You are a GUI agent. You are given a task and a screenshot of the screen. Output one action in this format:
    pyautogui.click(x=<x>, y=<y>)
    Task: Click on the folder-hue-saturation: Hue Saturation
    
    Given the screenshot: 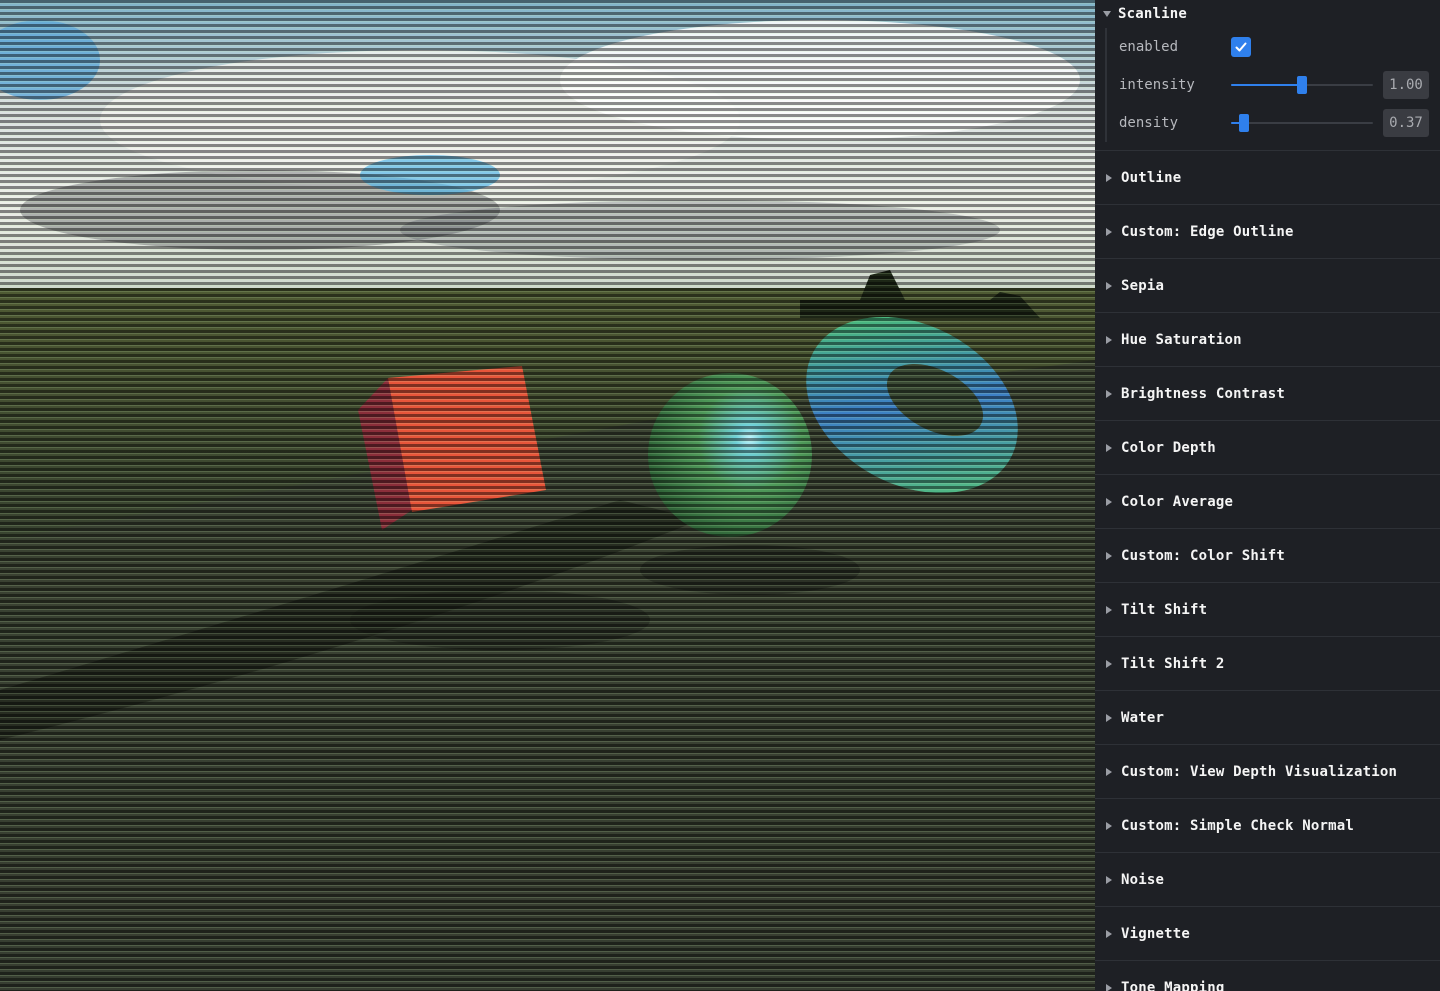 What is the action you would take?
    pyautogui.click(x=1267, y=340)
    